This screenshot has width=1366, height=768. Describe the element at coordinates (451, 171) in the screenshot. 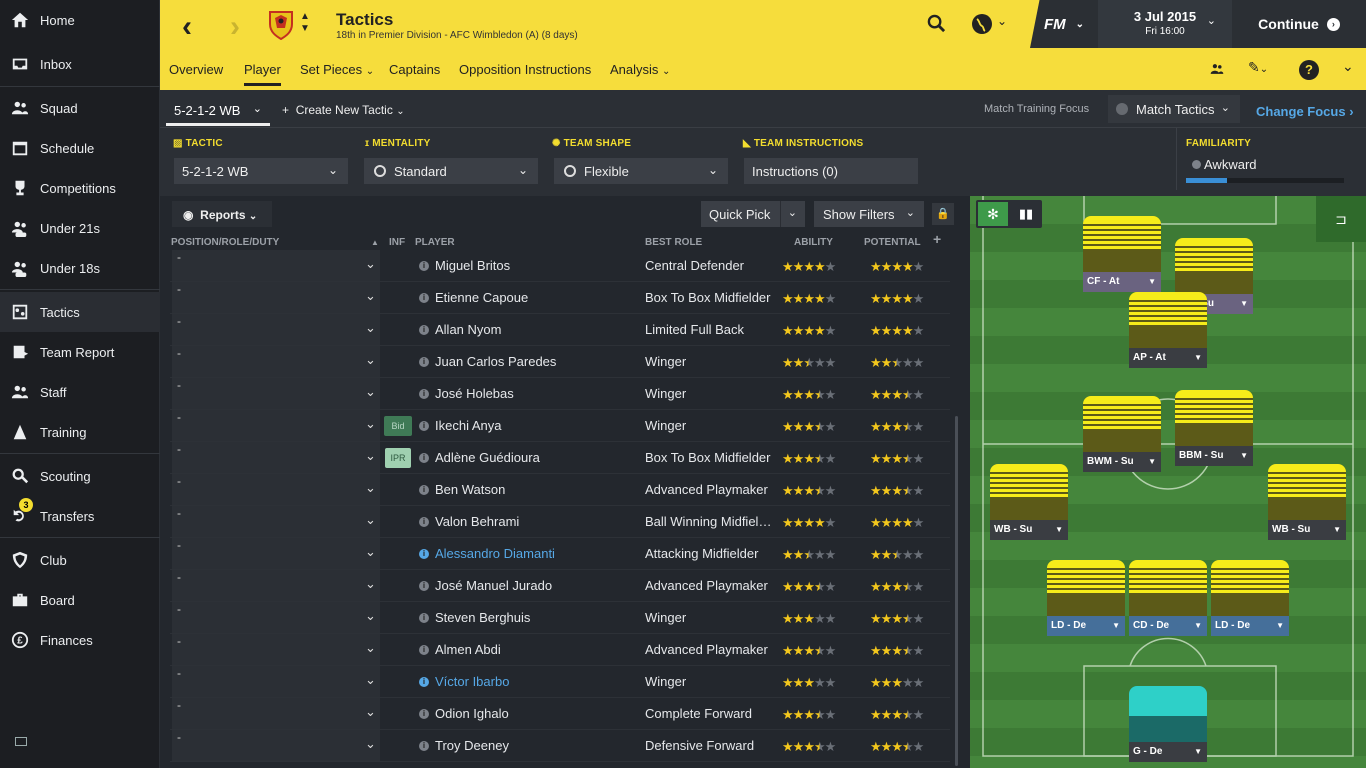

I see `mentality-select: Standard ⌄` at that location.